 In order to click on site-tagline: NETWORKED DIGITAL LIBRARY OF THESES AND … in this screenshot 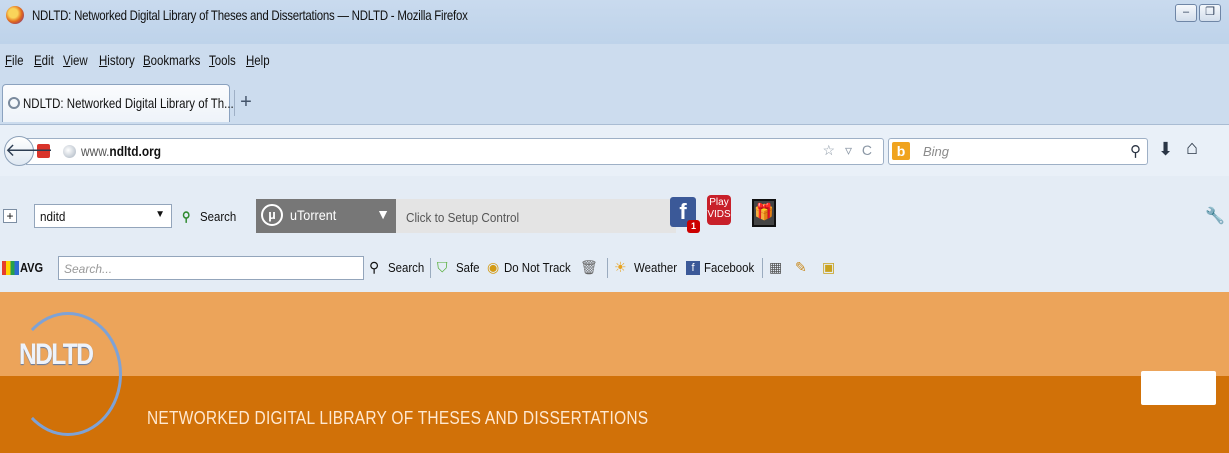, I will do `click(398, 418)`.